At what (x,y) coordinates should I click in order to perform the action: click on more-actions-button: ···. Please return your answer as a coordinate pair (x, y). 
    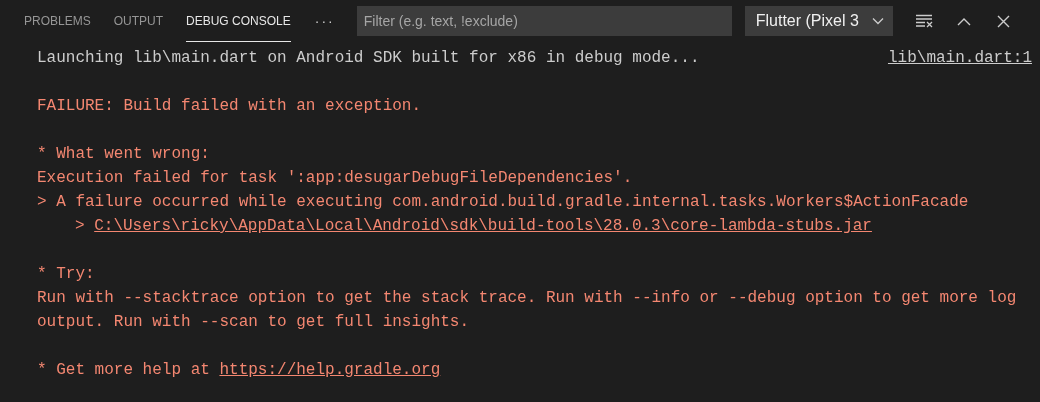
    Looking at the image, I should click on (324, 21).